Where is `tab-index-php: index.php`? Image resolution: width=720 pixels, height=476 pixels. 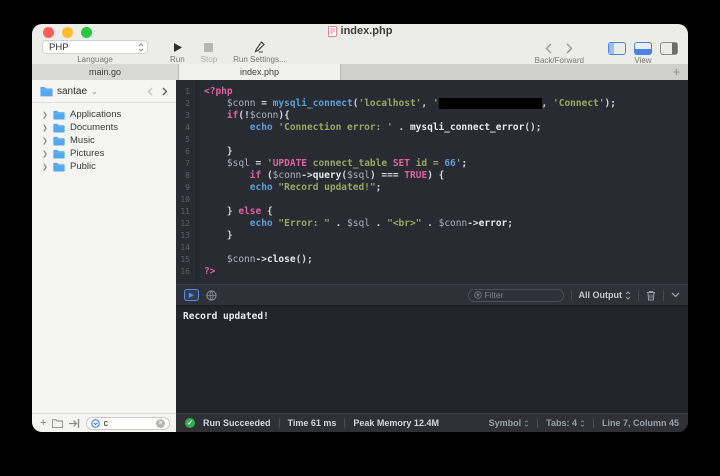 tab-index-php: index.php is located at coordinates (260, 72).